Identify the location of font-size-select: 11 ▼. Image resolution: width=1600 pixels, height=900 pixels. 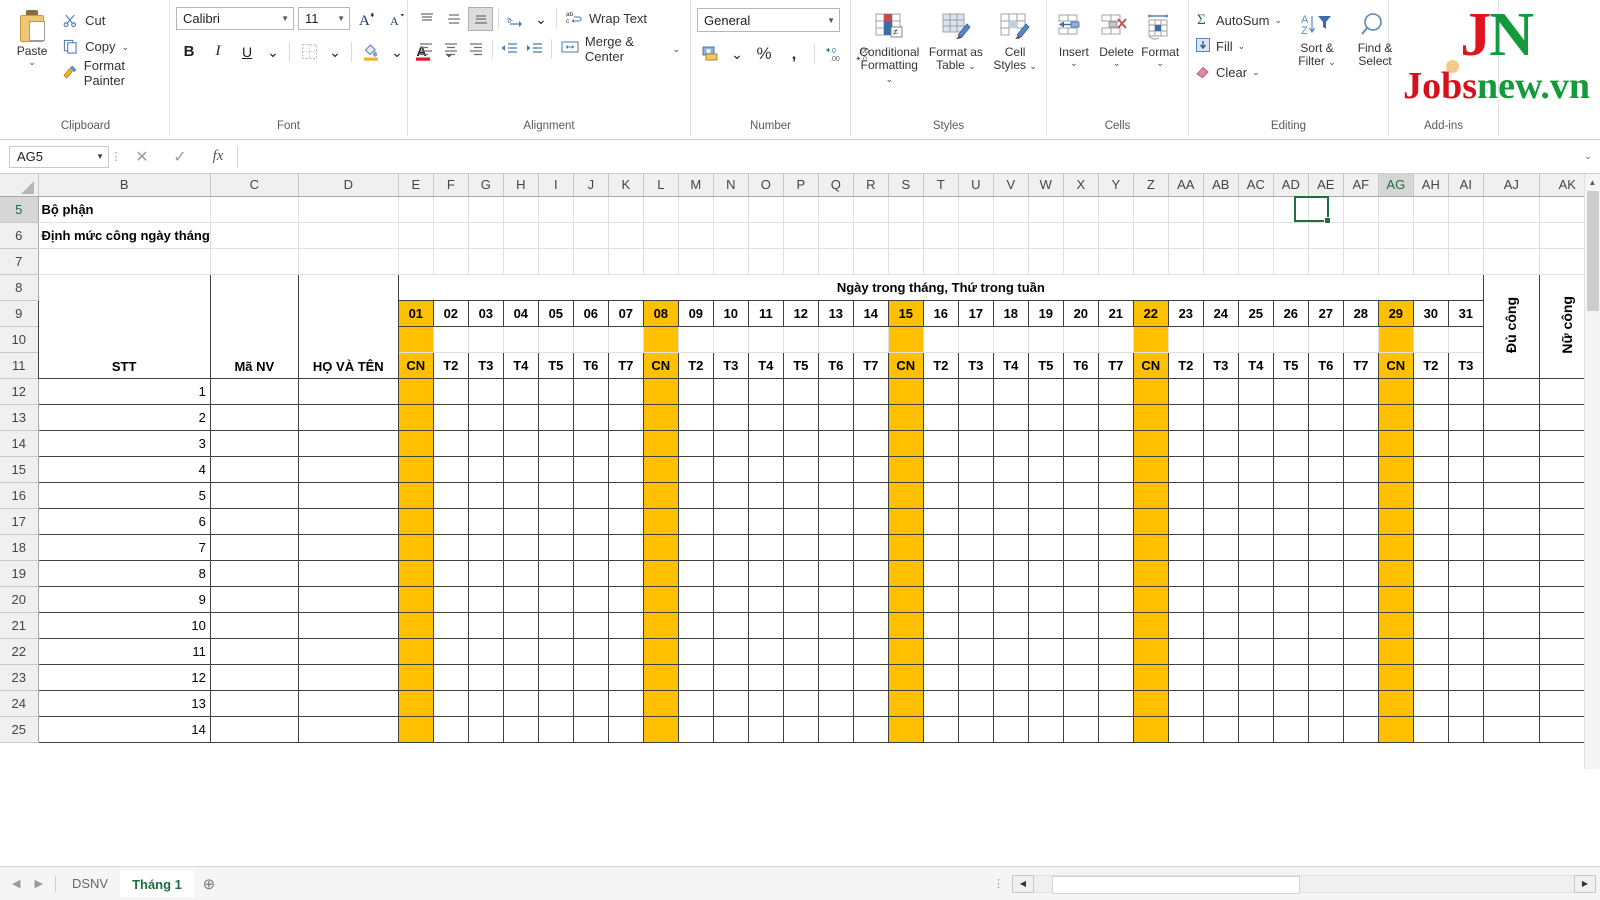
(324, 18).